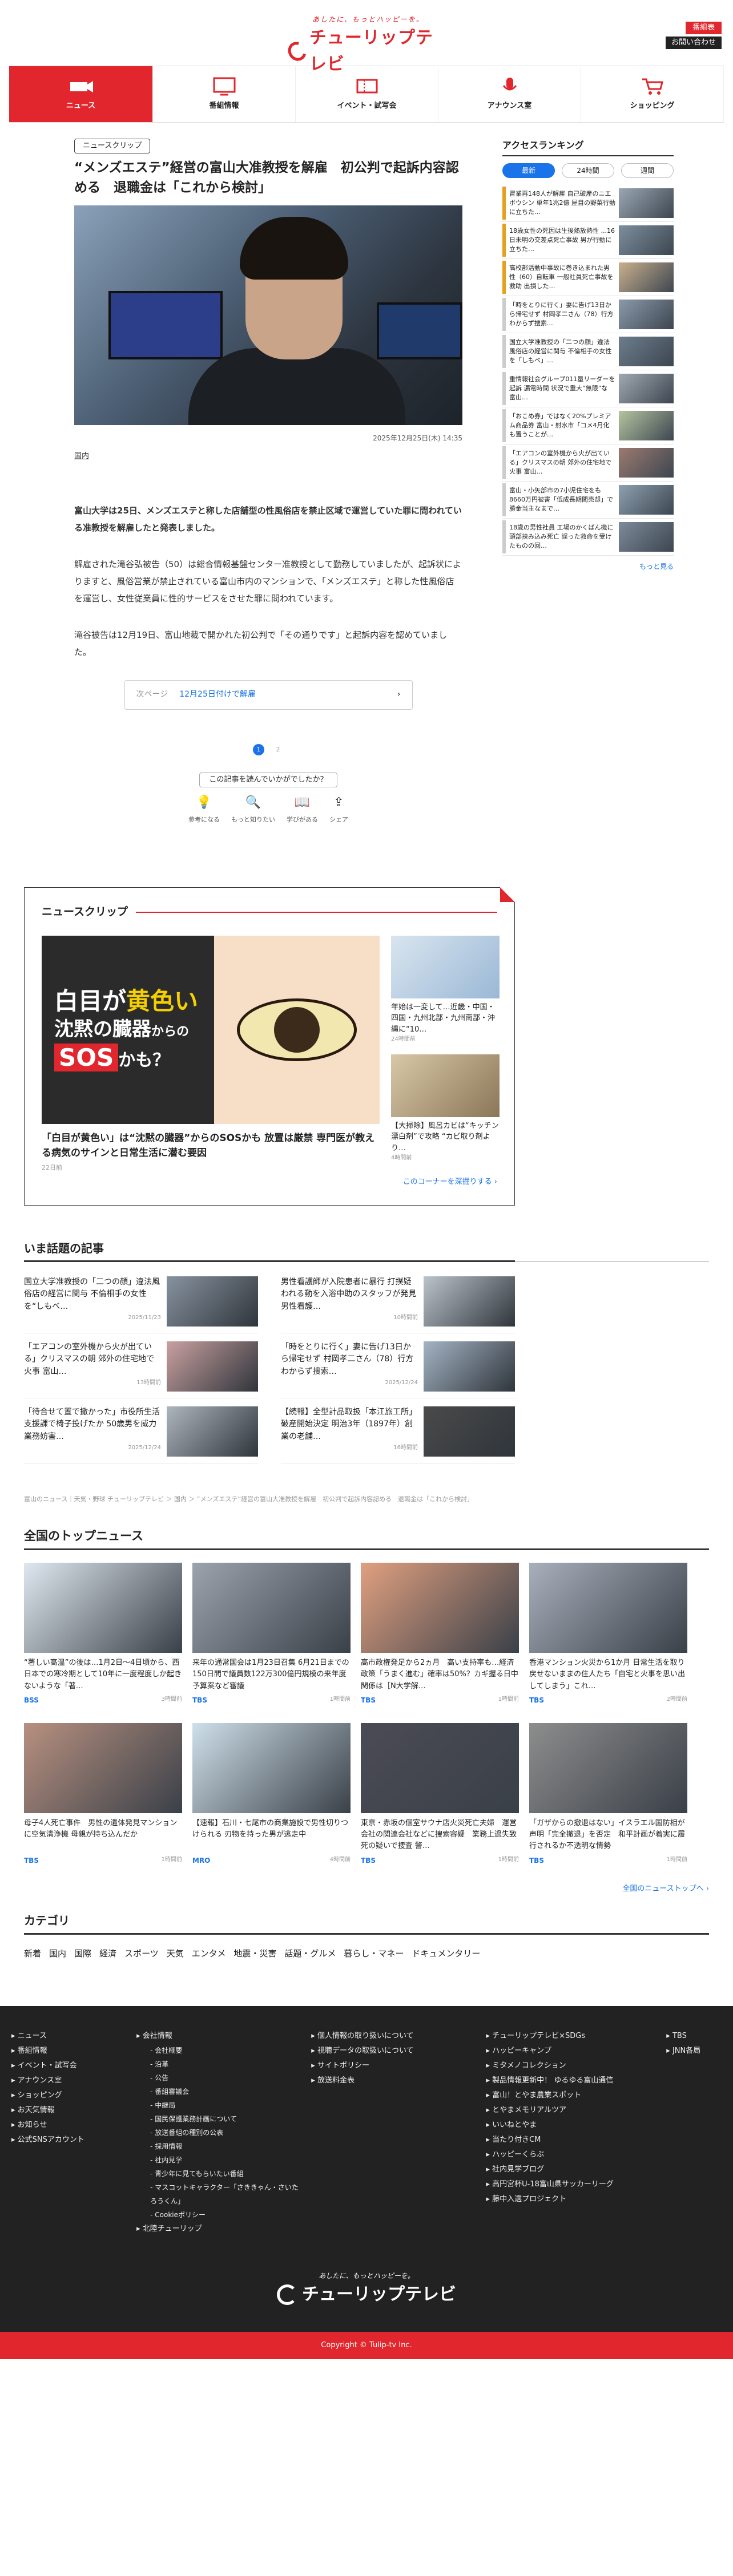  What do you see at coordinates (69, 2140) in the screenshot?
I see `footer-link: ▸ 公式SNSアカウント` at bounding box center [69, 2140].